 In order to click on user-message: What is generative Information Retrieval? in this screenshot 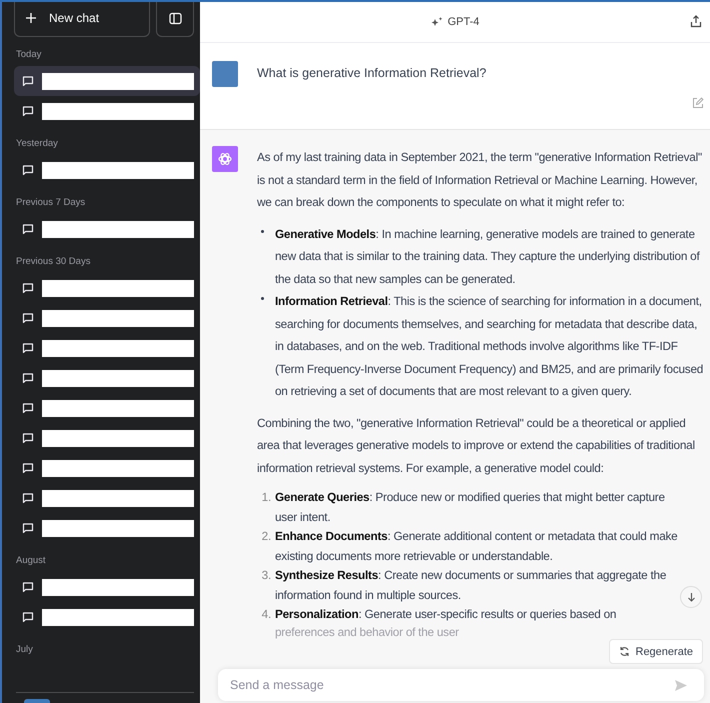, I will do `click(371, 73)`.